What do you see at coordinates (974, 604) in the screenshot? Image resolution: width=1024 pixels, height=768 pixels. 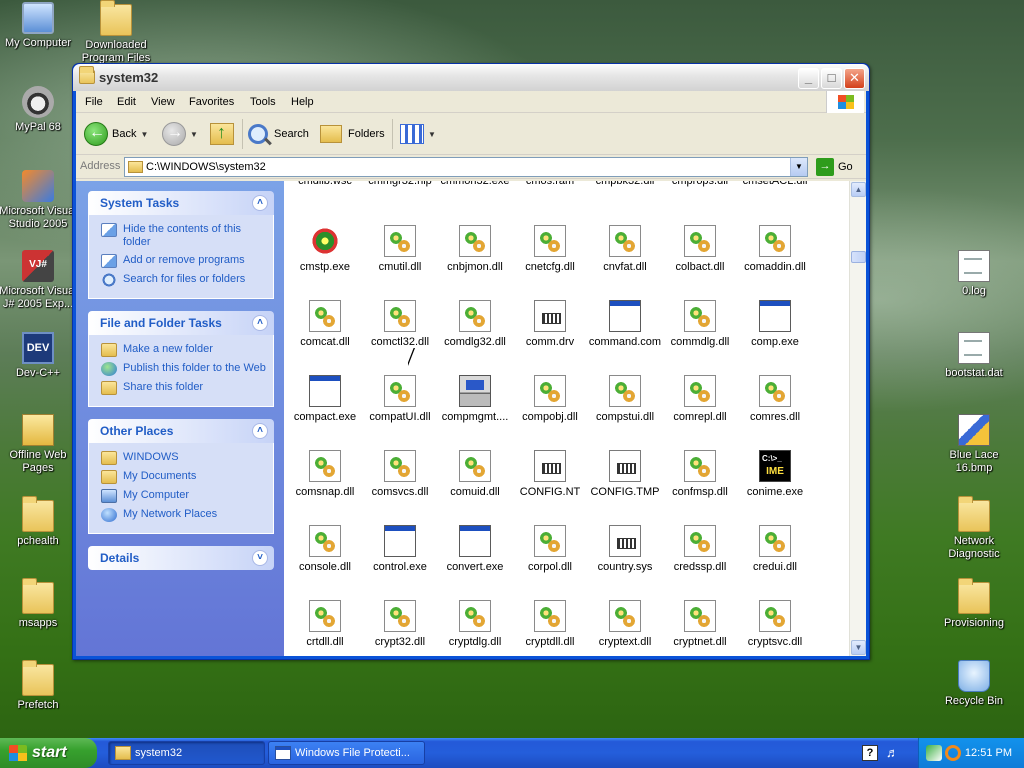 I see `desktop-icon-provisioning: Provisioning` at bounding box center [974, 604].